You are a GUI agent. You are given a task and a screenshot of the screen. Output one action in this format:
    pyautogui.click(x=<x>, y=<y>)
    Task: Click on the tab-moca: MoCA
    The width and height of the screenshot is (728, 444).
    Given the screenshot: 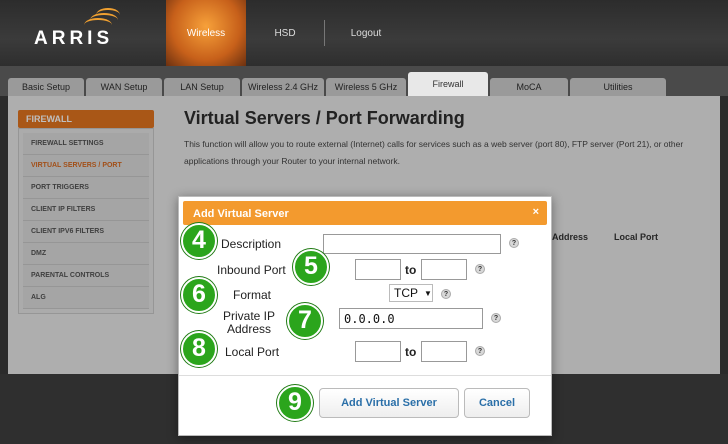 What is the action you would take?
    pyautogui.click(x=529, y=87)
    